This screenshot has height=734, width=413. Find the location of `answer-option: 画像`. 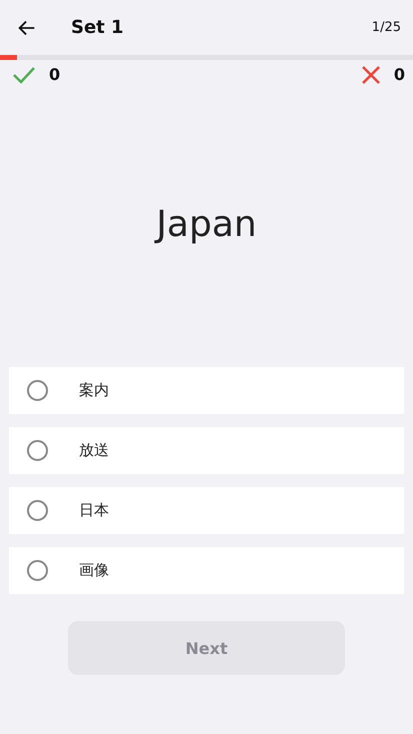

answer-option: 画像 is located at coordinates (206, 570).